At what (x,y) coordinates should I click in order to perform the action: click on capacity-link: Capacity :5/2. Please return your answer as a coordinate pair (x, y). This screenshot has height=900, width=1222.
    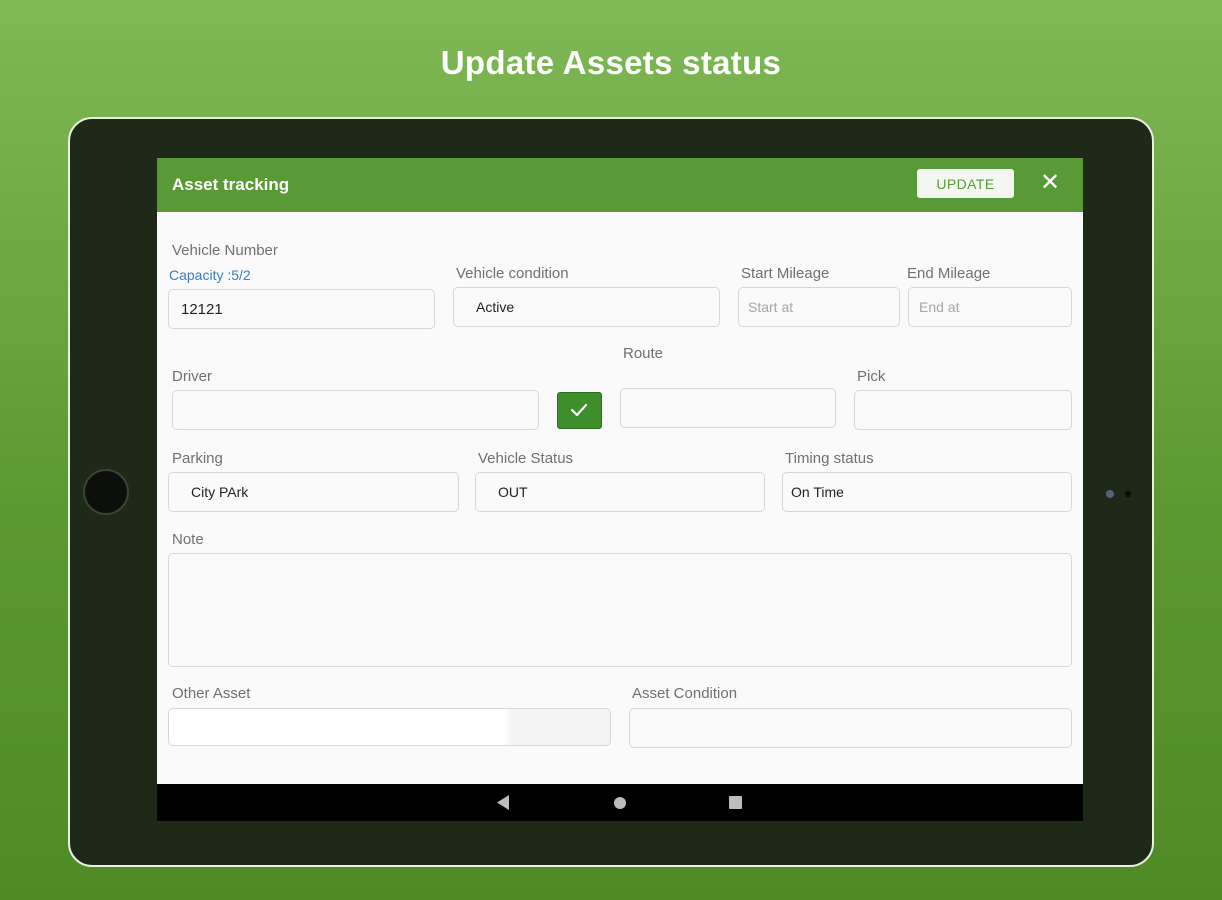
    Looking at the image, I should click on (210, 275).